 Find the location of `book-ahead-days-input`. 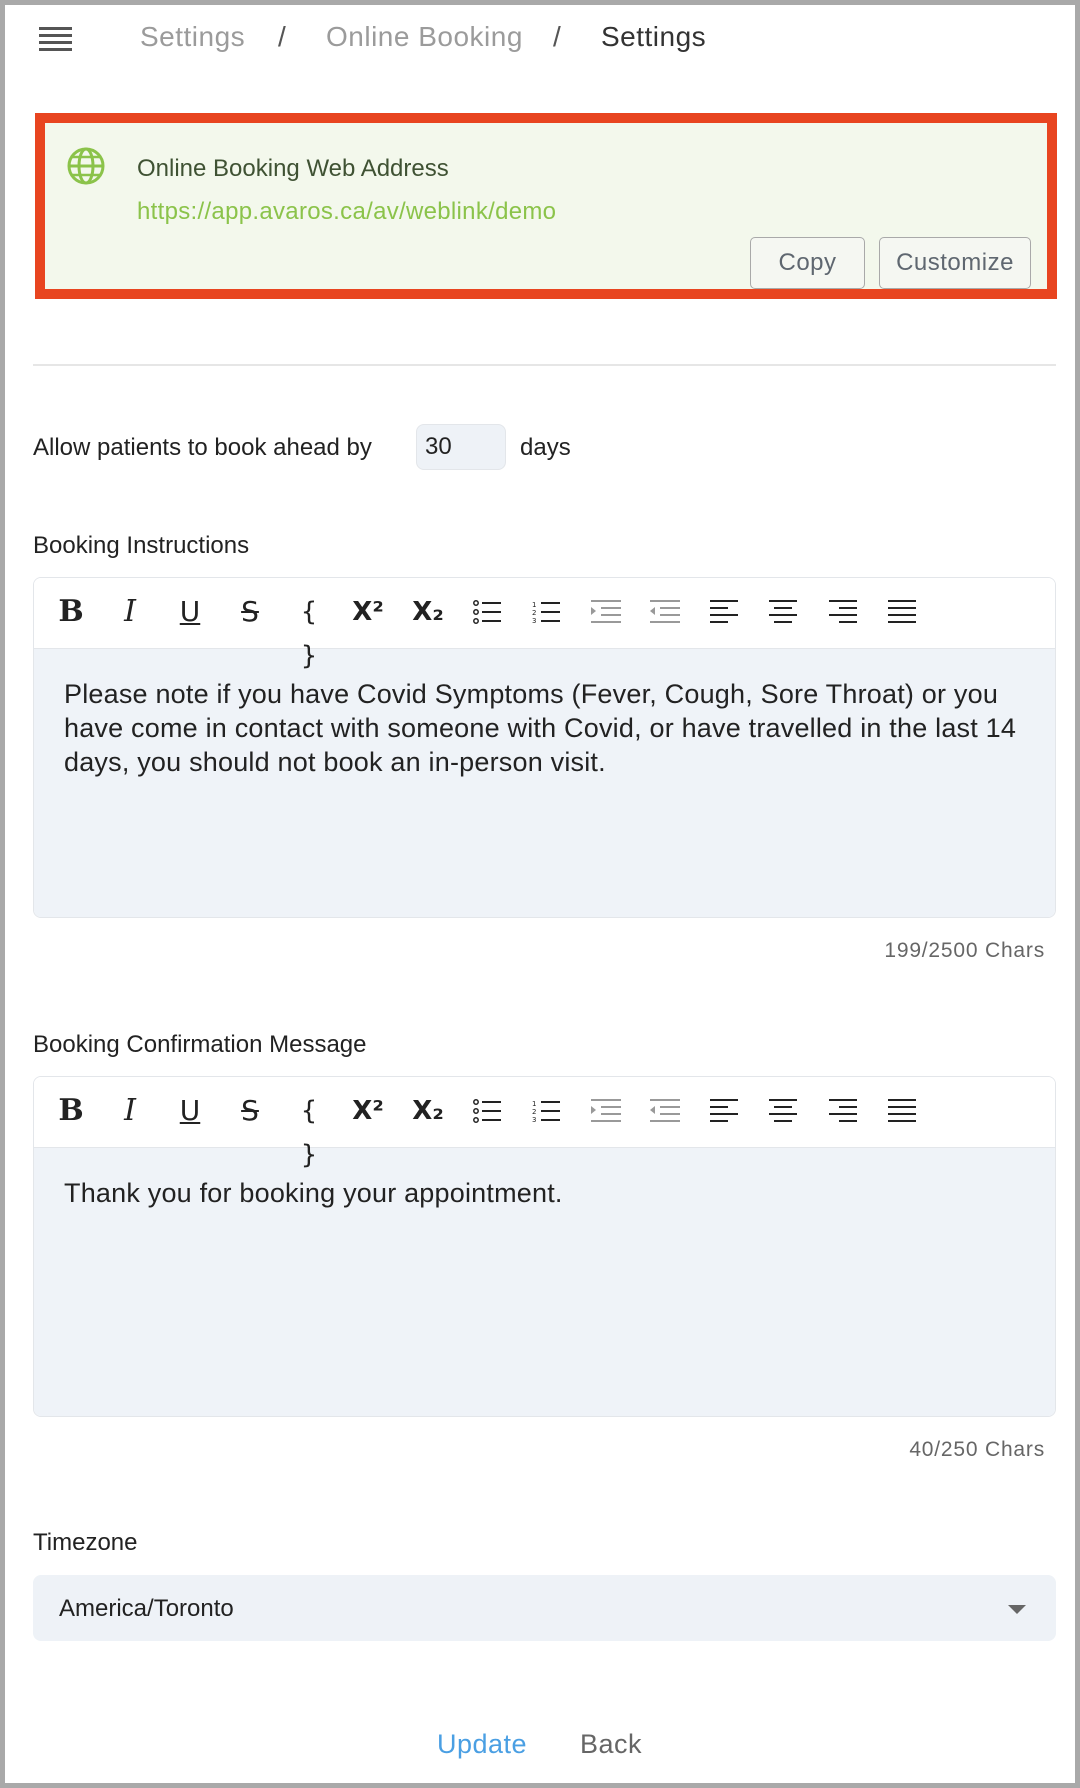

book-ahead-days-input is located at coordinates (461, 447).